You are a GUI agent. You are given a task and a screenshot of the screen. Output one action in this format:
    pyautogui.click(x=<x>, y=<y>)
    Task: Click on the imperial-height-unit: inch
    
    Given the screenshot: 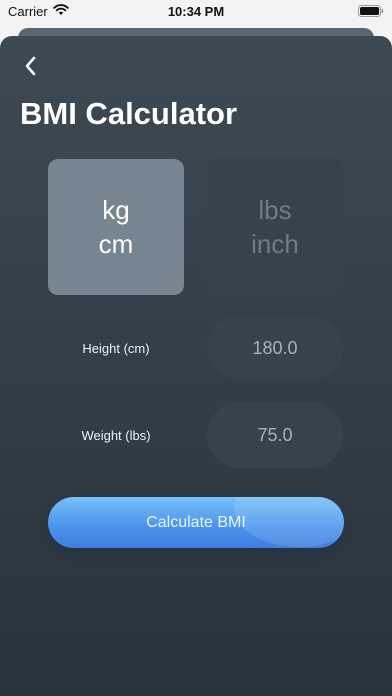 What is the action you would take?
    pyautogui.click(x=275, y=244)
    